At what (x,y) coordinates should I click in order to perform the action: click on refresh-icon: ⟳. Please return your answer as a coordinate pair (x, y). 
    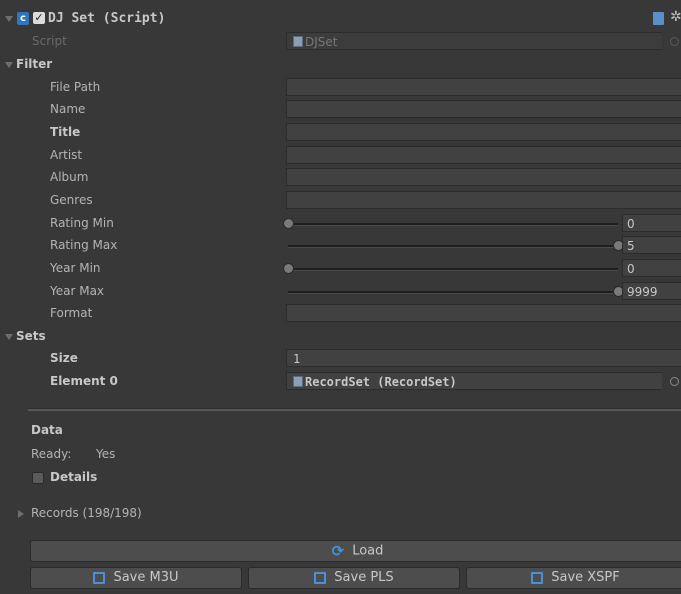
    Looking at the image, I should click on (338, 551).